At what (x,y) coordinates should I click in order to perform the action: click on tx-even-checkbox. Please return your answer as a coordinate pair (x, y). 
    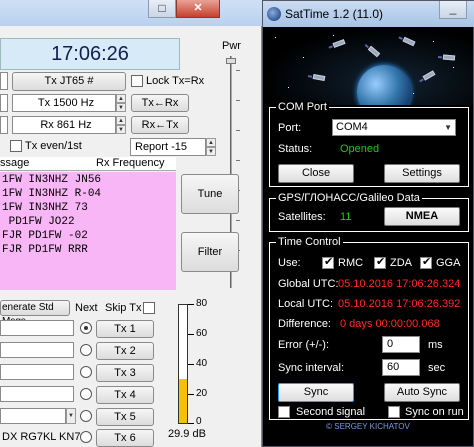
    Looking at the image, I should click on (16, 146).